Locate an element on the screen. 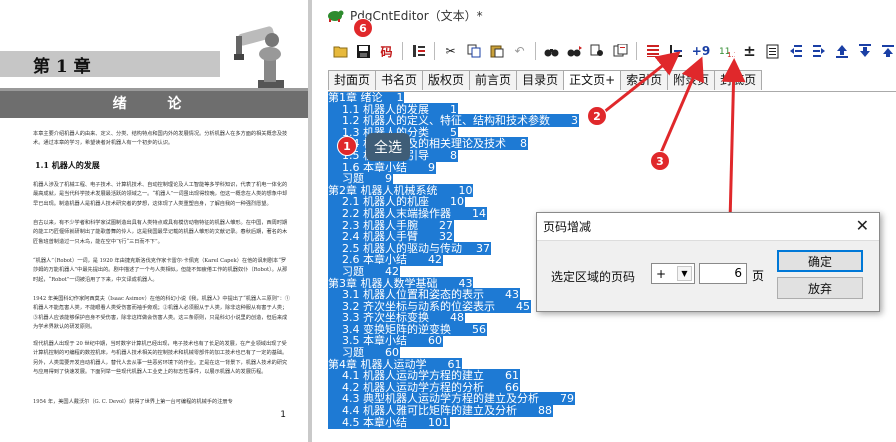  select-all-hint: 全选 is located at coordinates (388, 147).